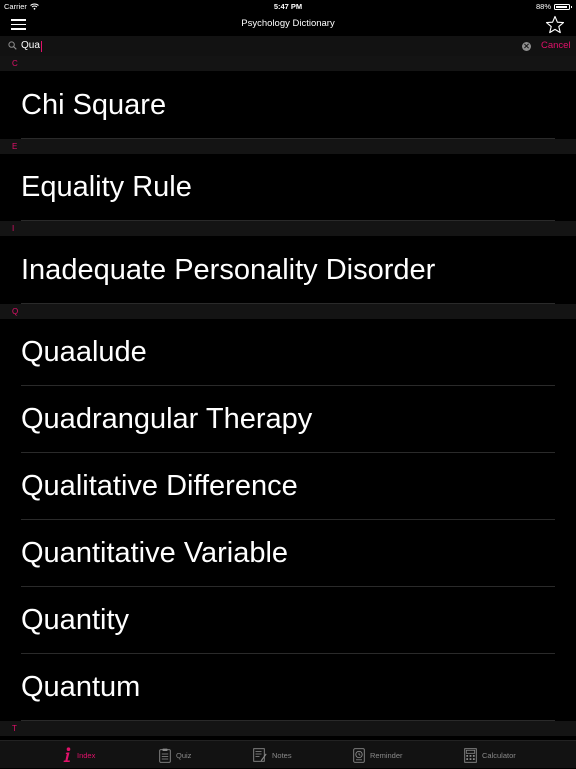 Image resolution: width=576 pixels, height=769 pixels. I want to click on navigation-bar: Psychology Dictionary, so click(288, 24).